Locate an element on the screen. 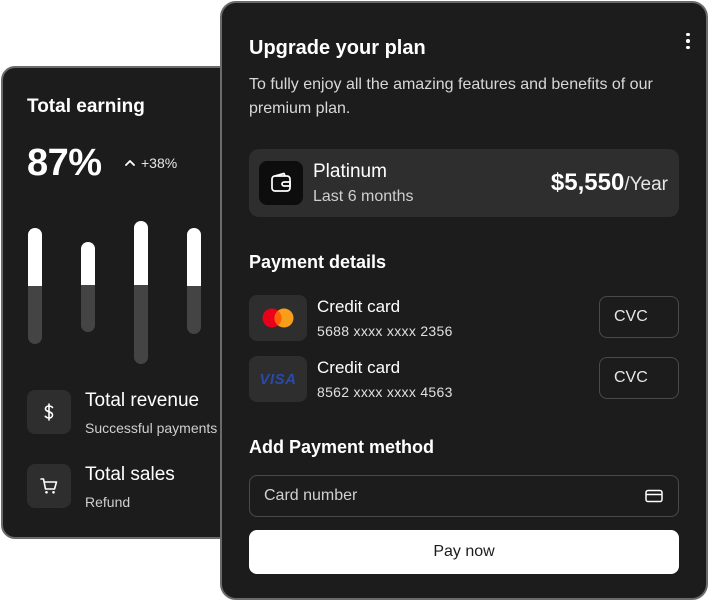 The width and height of the screenshot is (709, 602). plan-price: $5,550/Year is located at coordinates (609, 183).